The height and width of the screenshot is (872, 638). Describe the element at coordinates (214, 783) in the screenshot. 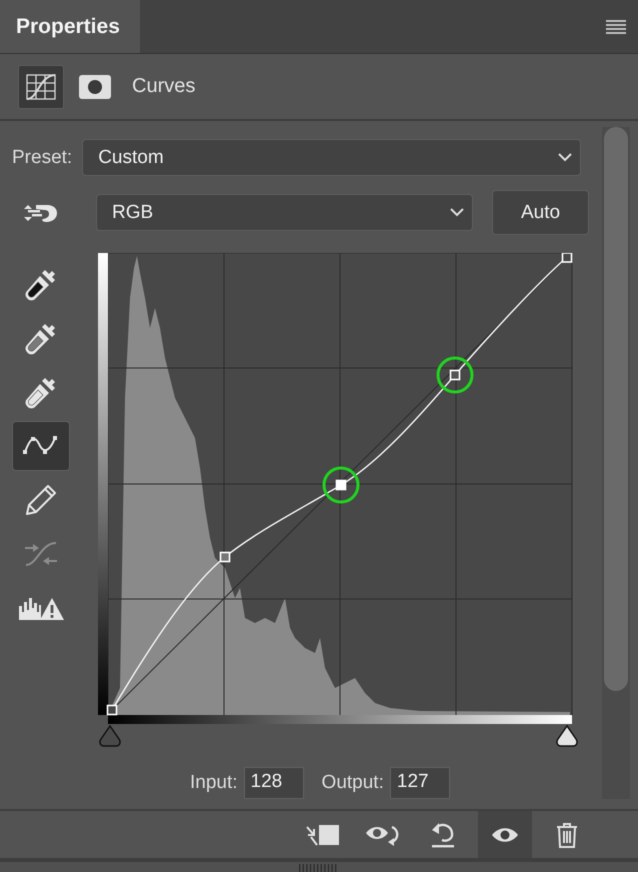

I see `input-label: Input:` at that location.